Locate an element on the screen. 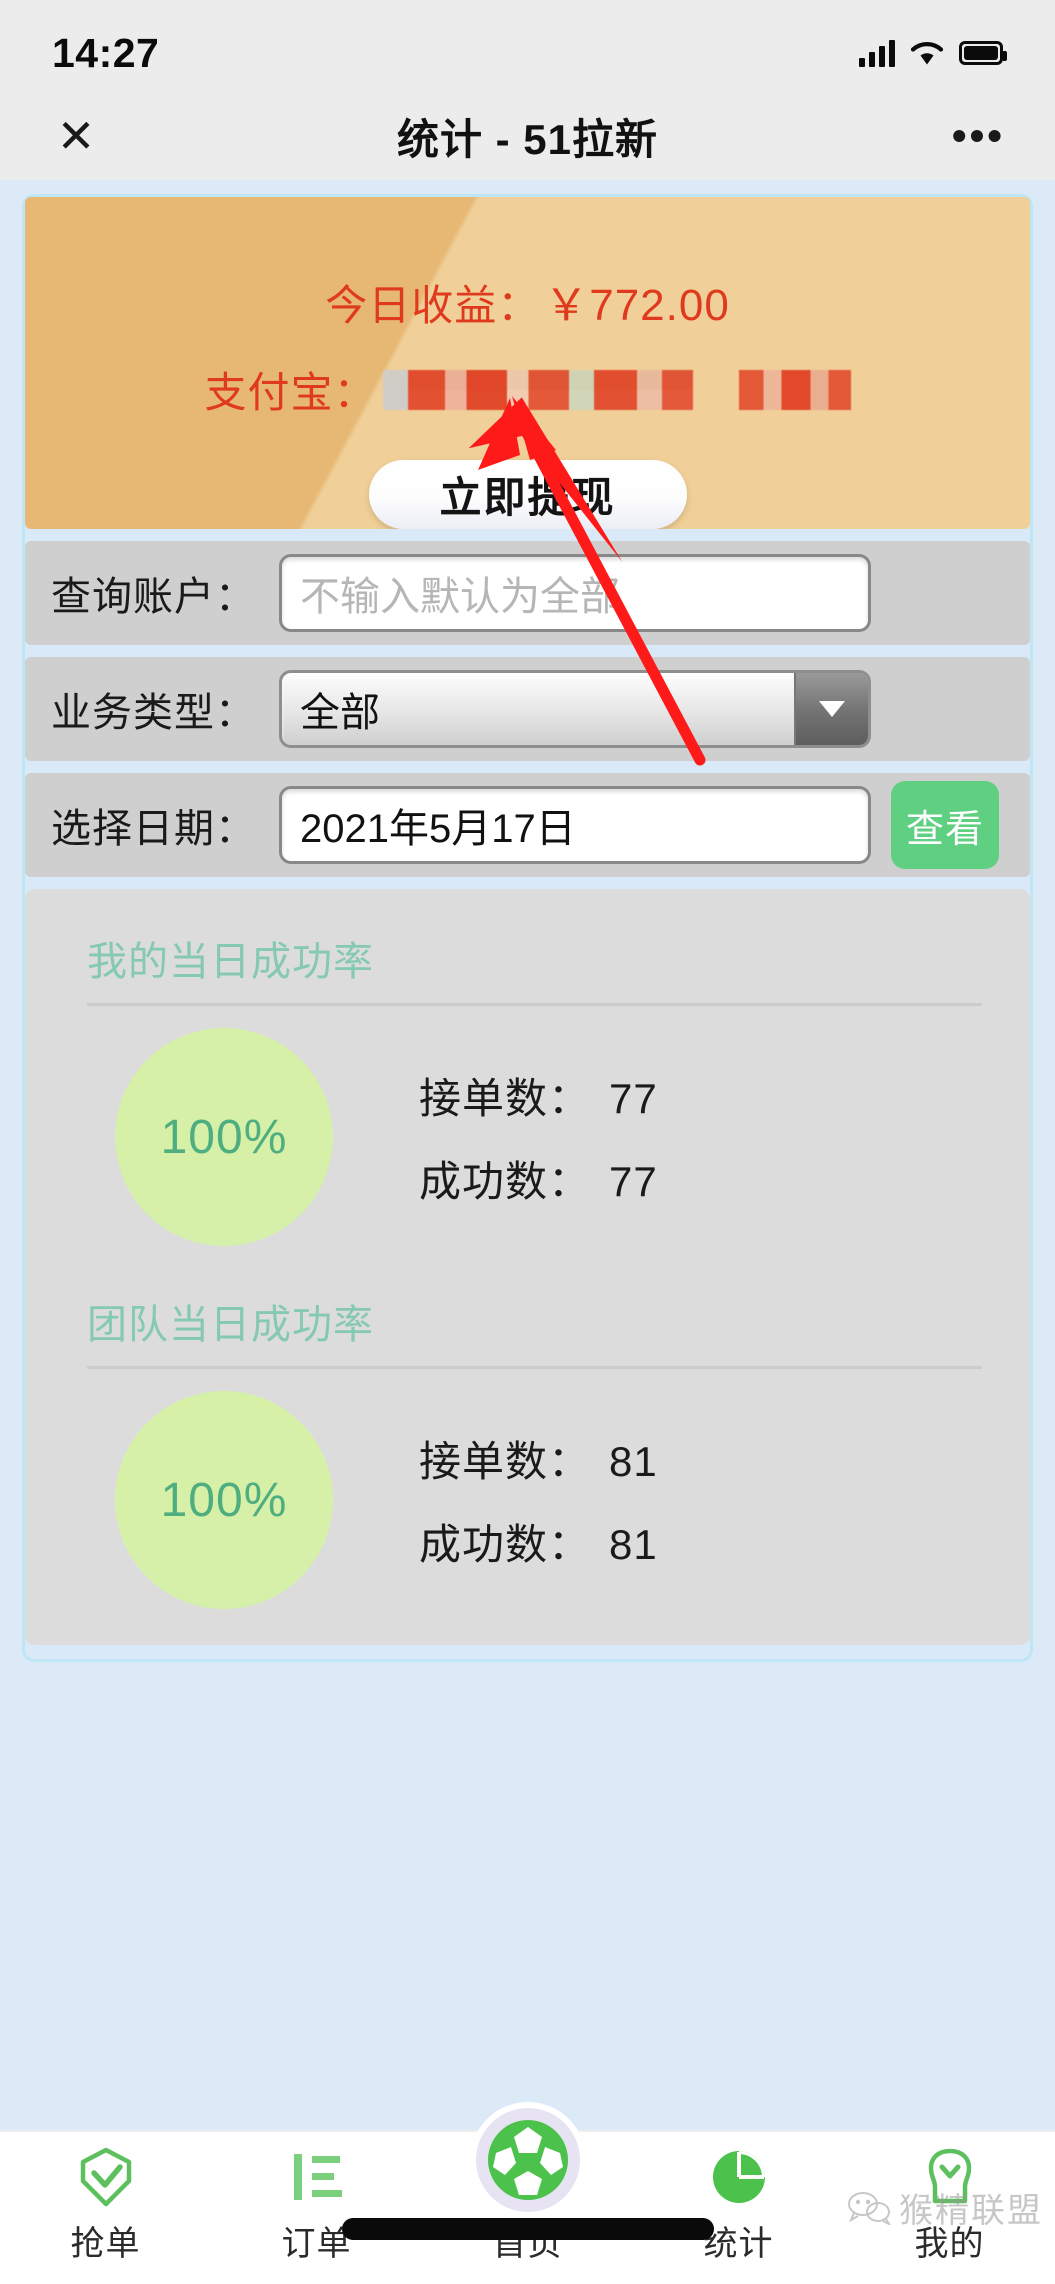  team-orders-label: 接单数： is located at coordinates (505, 1461).